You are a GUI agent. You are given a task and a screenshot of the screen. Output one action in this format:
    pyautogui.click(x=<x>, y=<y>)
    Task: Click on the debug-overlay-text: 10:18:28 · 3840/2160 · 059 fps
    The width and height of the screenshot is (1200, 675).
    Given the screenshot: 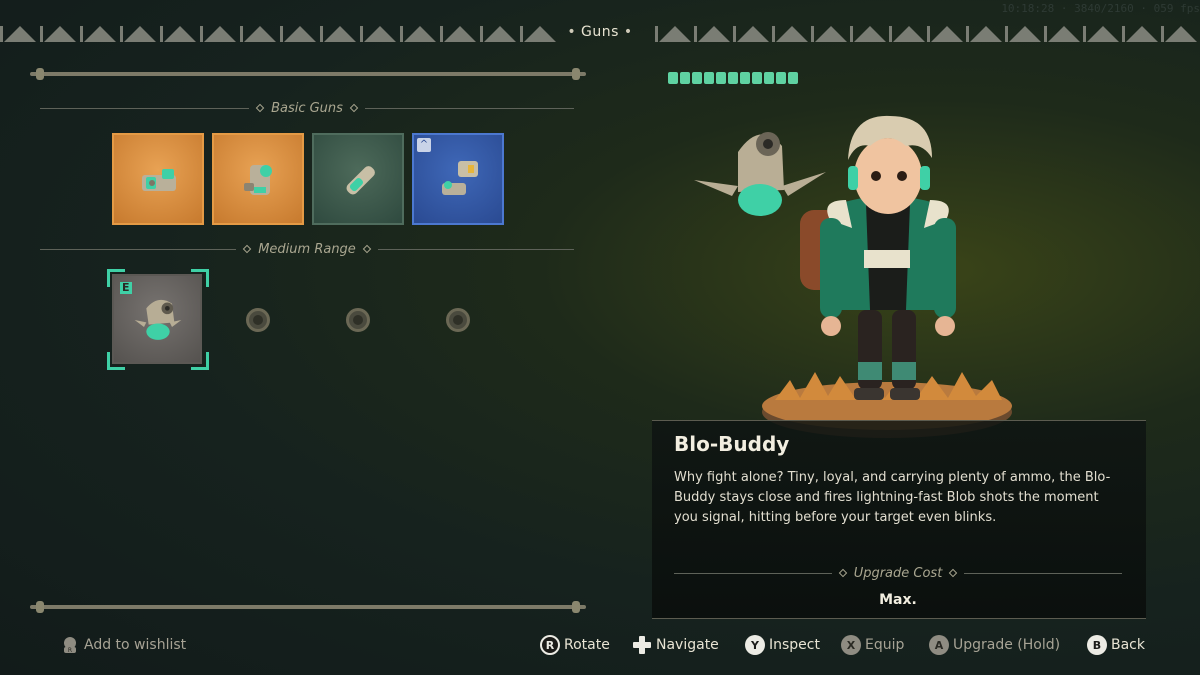 What is the action you would take?
    pyautogui.click(x=1100, y=8)
    